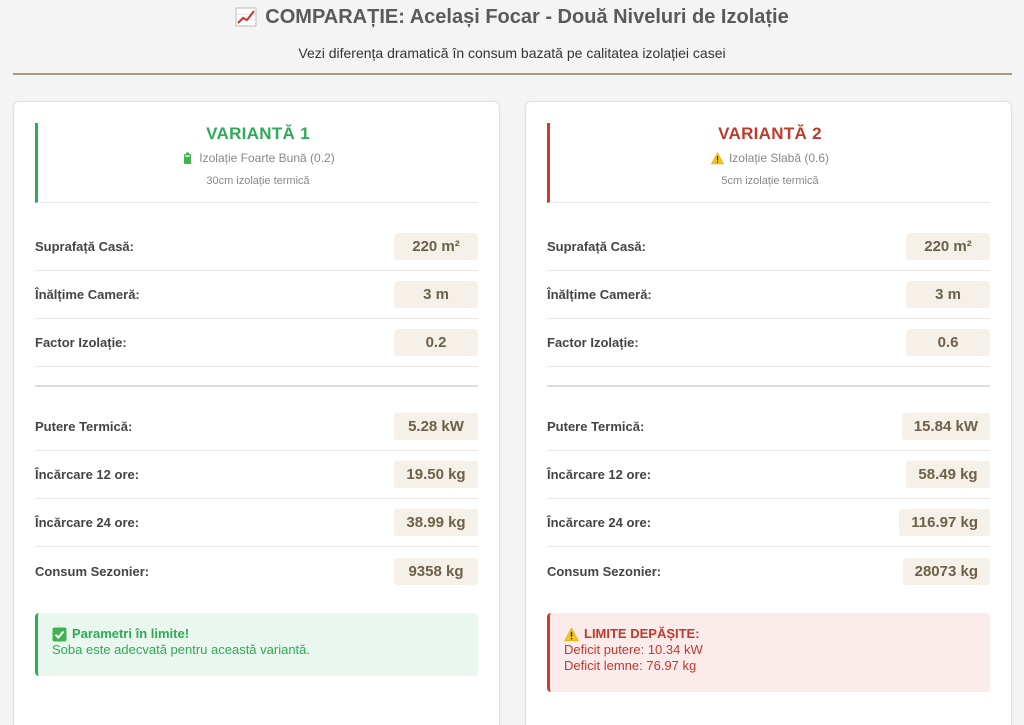 This screenshot has height=725, width=1024. What do you see at coordinates (436, 342) in the screenshot?
I see `row-value: 0.2` at bounding box center [436, 342].